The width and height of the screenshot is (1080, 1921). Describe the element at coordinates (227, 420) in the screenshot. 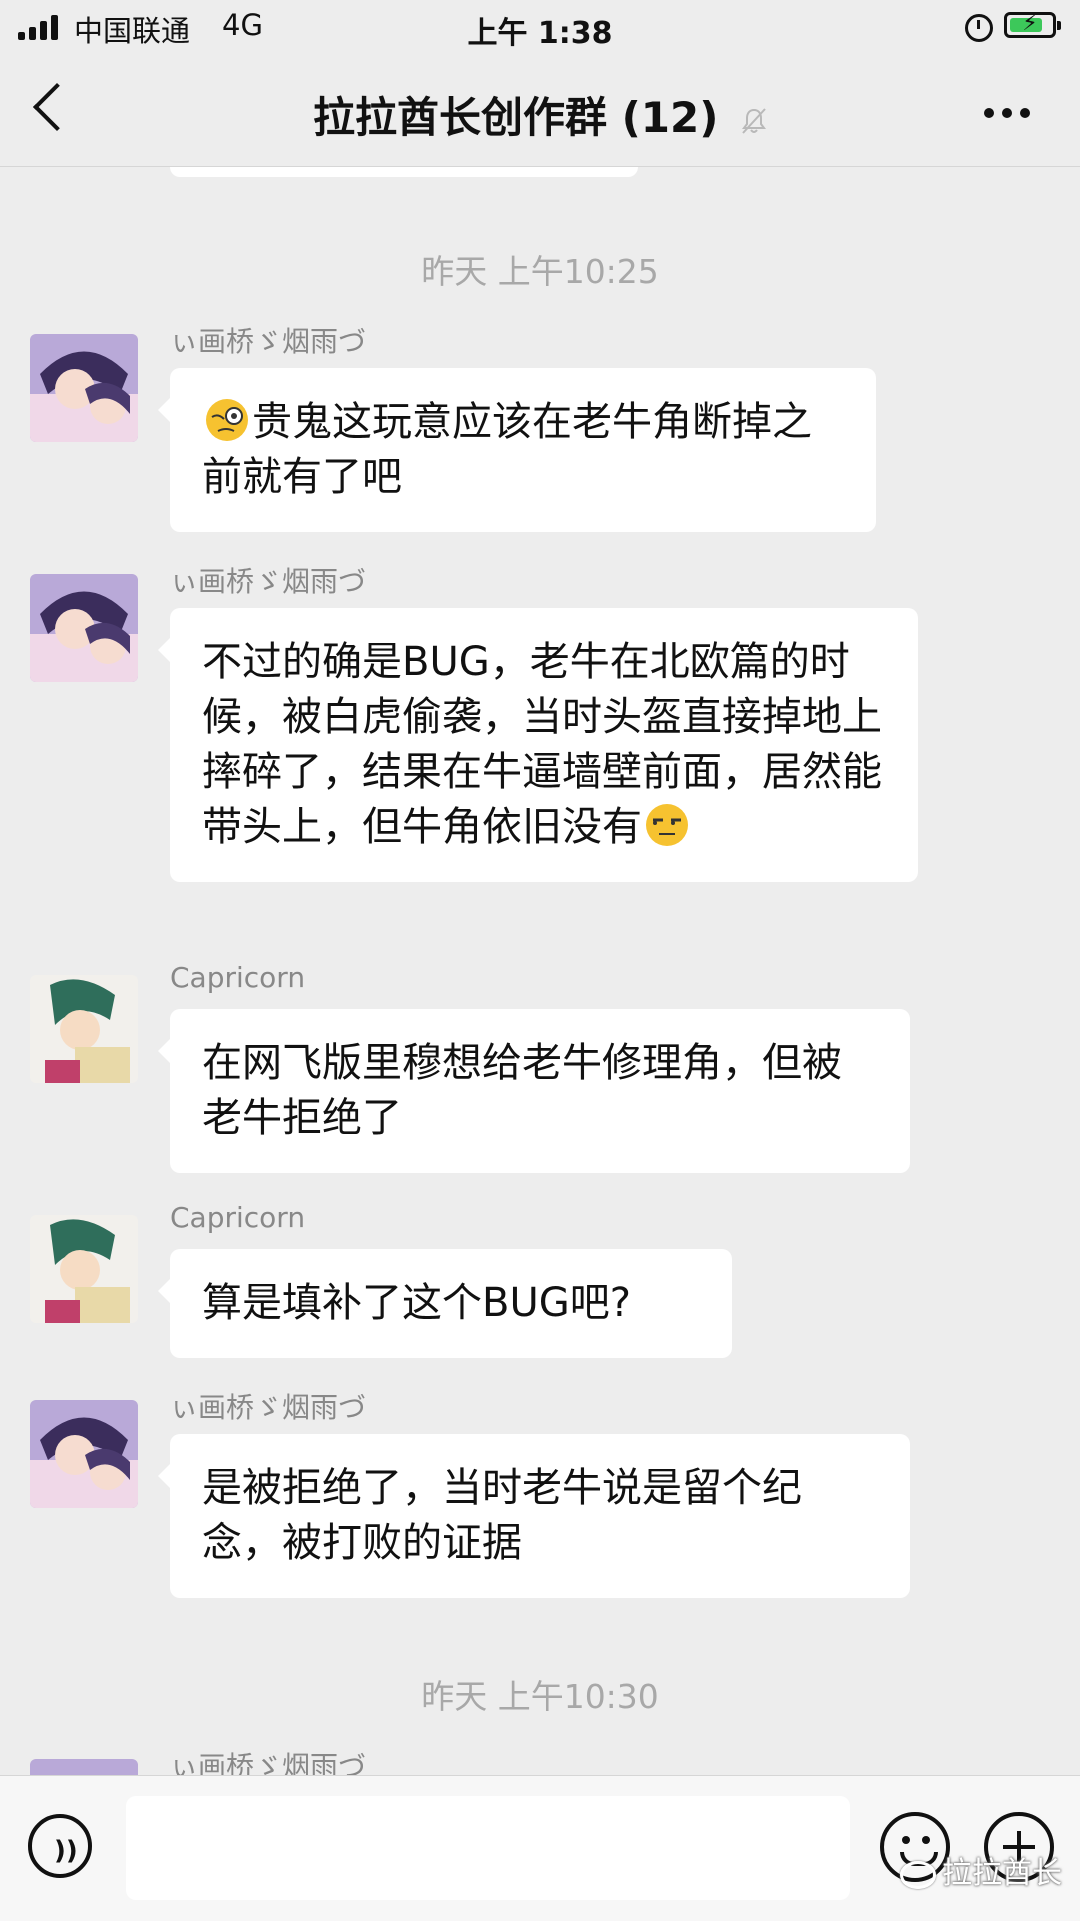

I see `face-with-monocle-emoji` at that location.